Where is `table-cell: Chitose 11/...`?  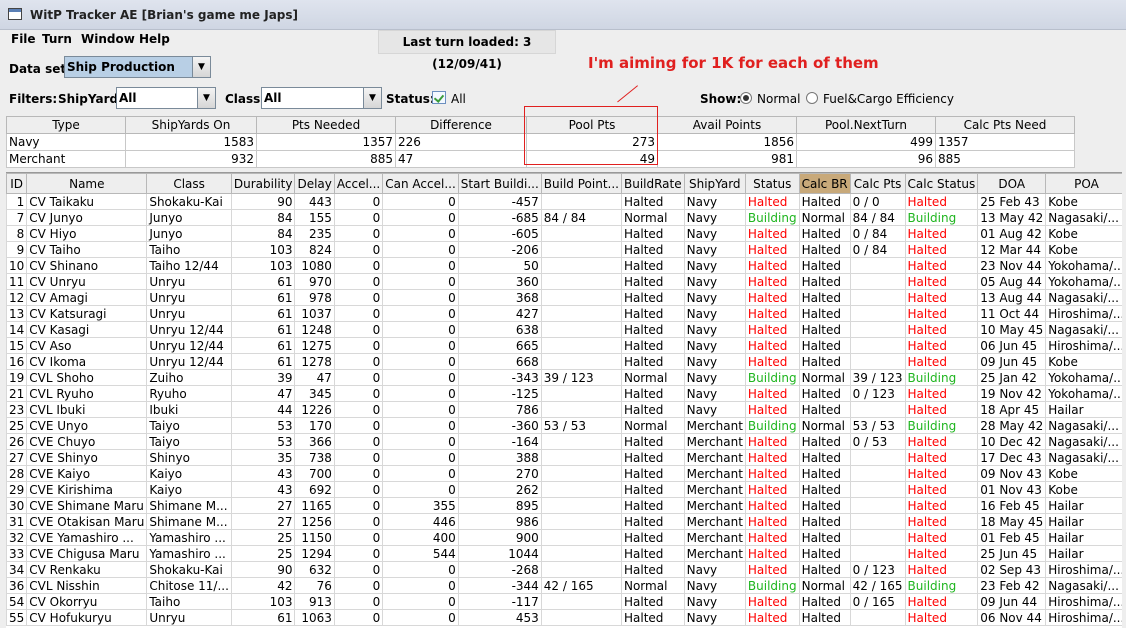
table-cell: Chitose 11/... is located at coordinates (189, 585).